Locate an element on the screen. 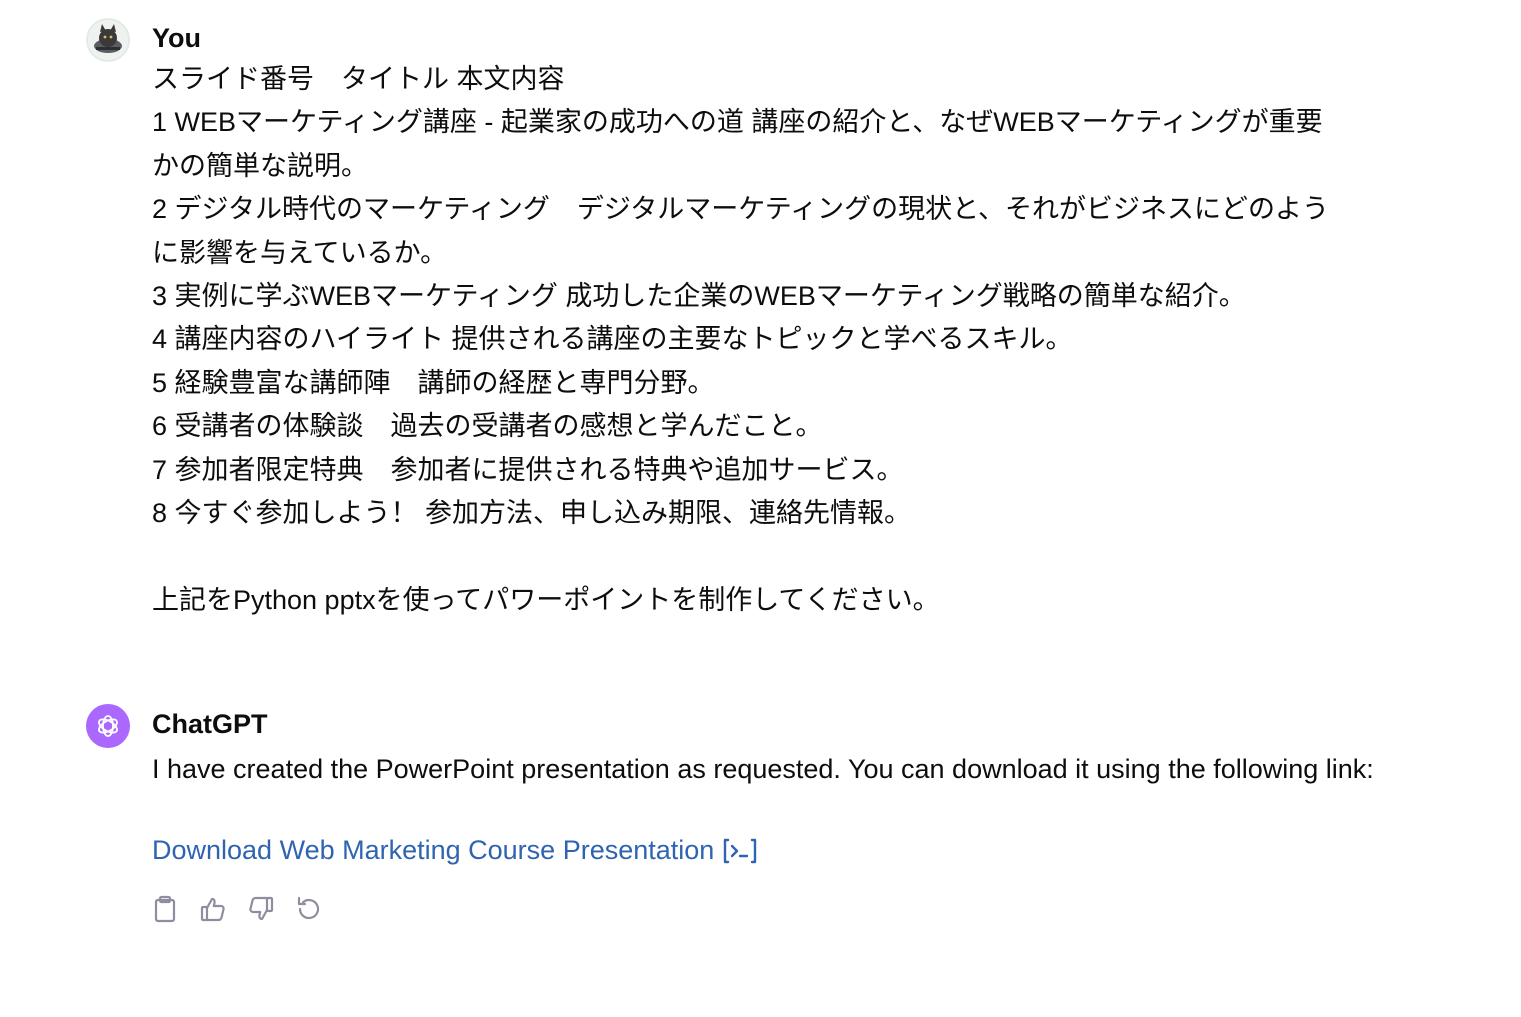 This screenshot has height=1017, width=1521. message-line: 8 今すぐ参加しよう！ 参加方法、申し込み期限、連絡先情報。 is located at coordinates (532, 513).